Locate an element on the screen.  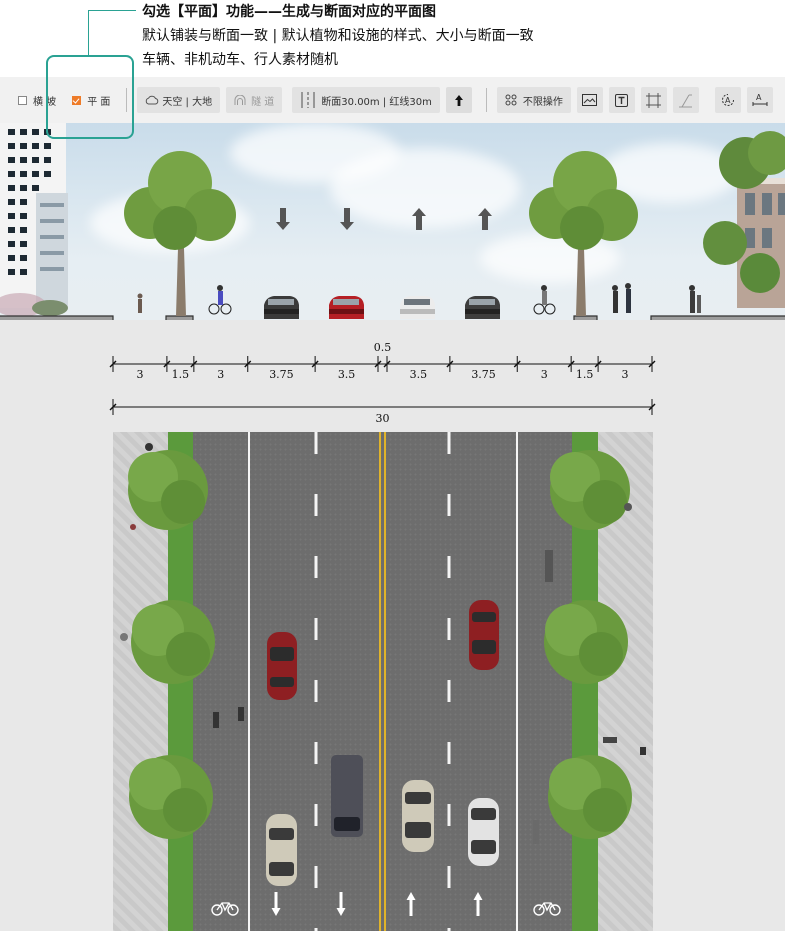
rotate-text-button: A is located at coordinates (727, 100).